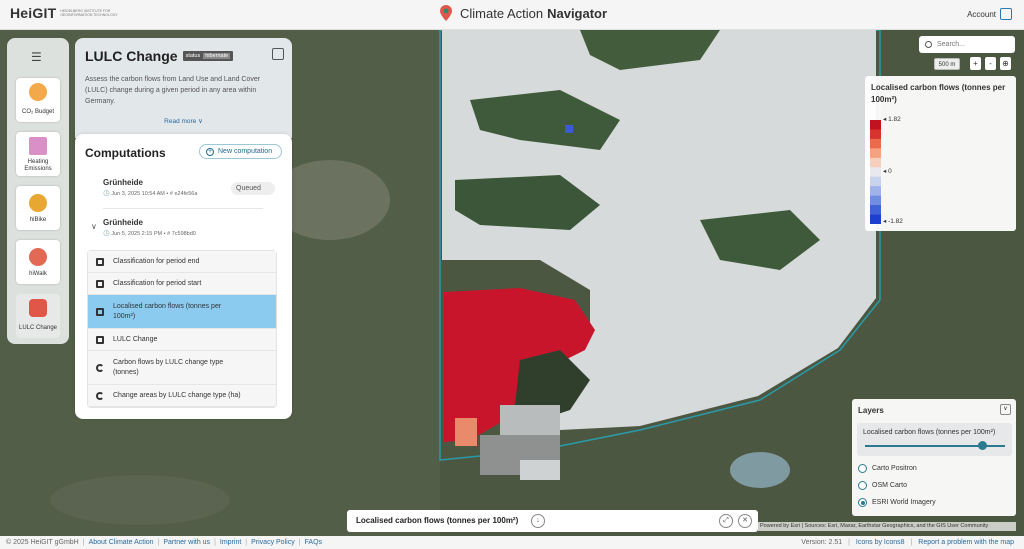 This screenshot has height=549, width=1024. I want to click on legend-color-ramp, so click(875, 172).